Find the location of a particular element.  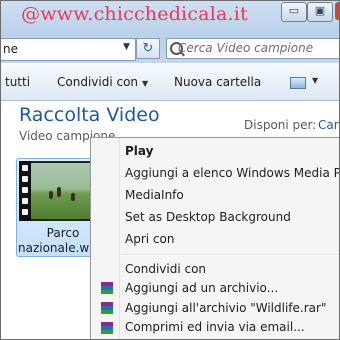

search-placeholder: Cerca Video campione is located at coordinates (246, 48).